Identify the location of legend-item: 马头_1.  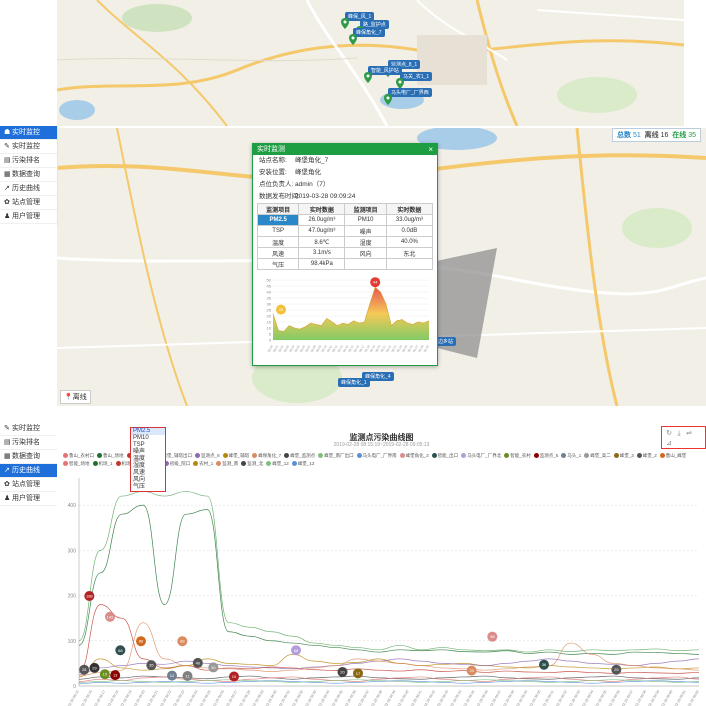
(571, 455).